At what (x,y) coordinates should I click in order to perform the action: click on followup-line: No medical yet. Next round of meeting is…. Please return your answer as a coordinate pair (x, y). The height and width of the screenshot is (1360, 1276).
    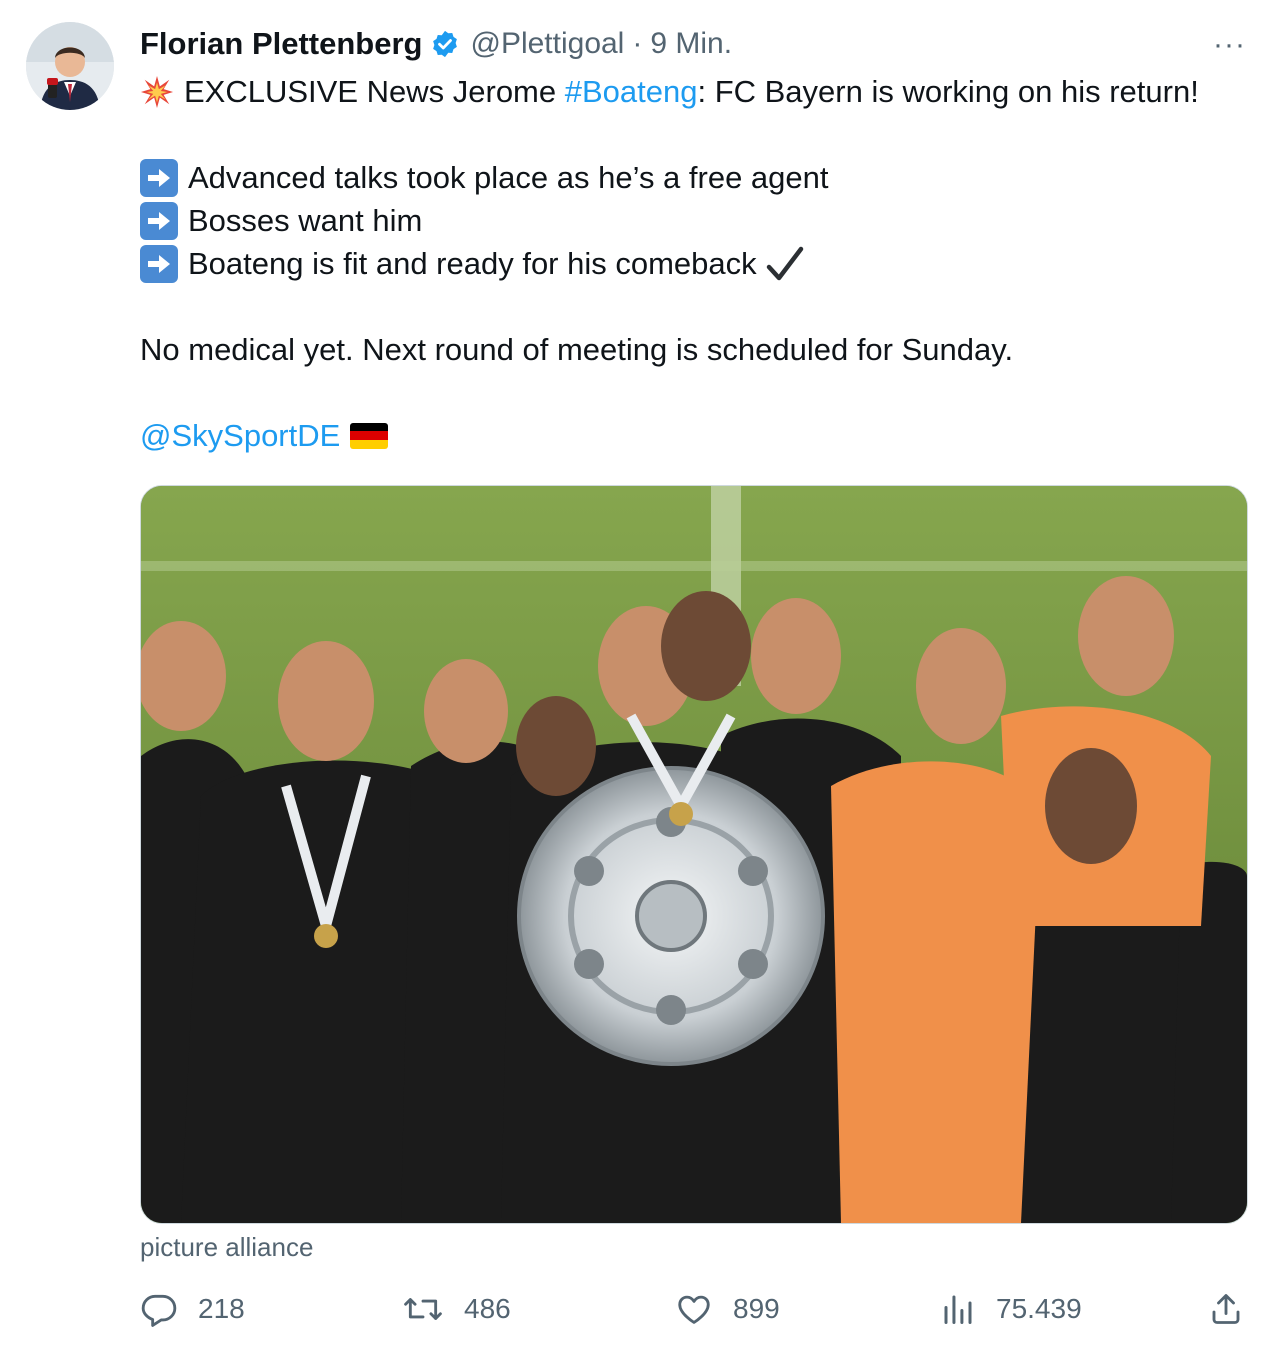
    Looking at the image, I should click on (700, 349).